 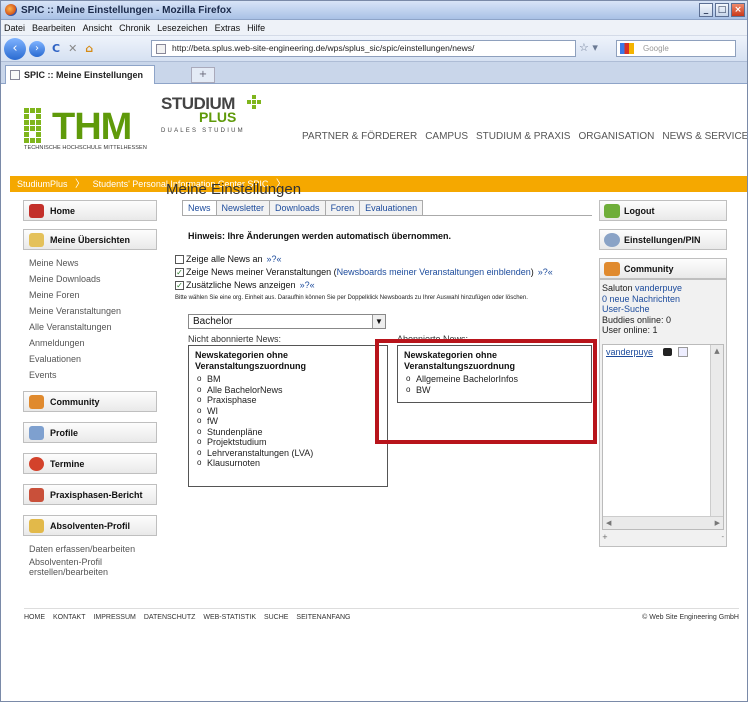 I want to click on user-link: vanderpuye, so click(x=658, y=288).